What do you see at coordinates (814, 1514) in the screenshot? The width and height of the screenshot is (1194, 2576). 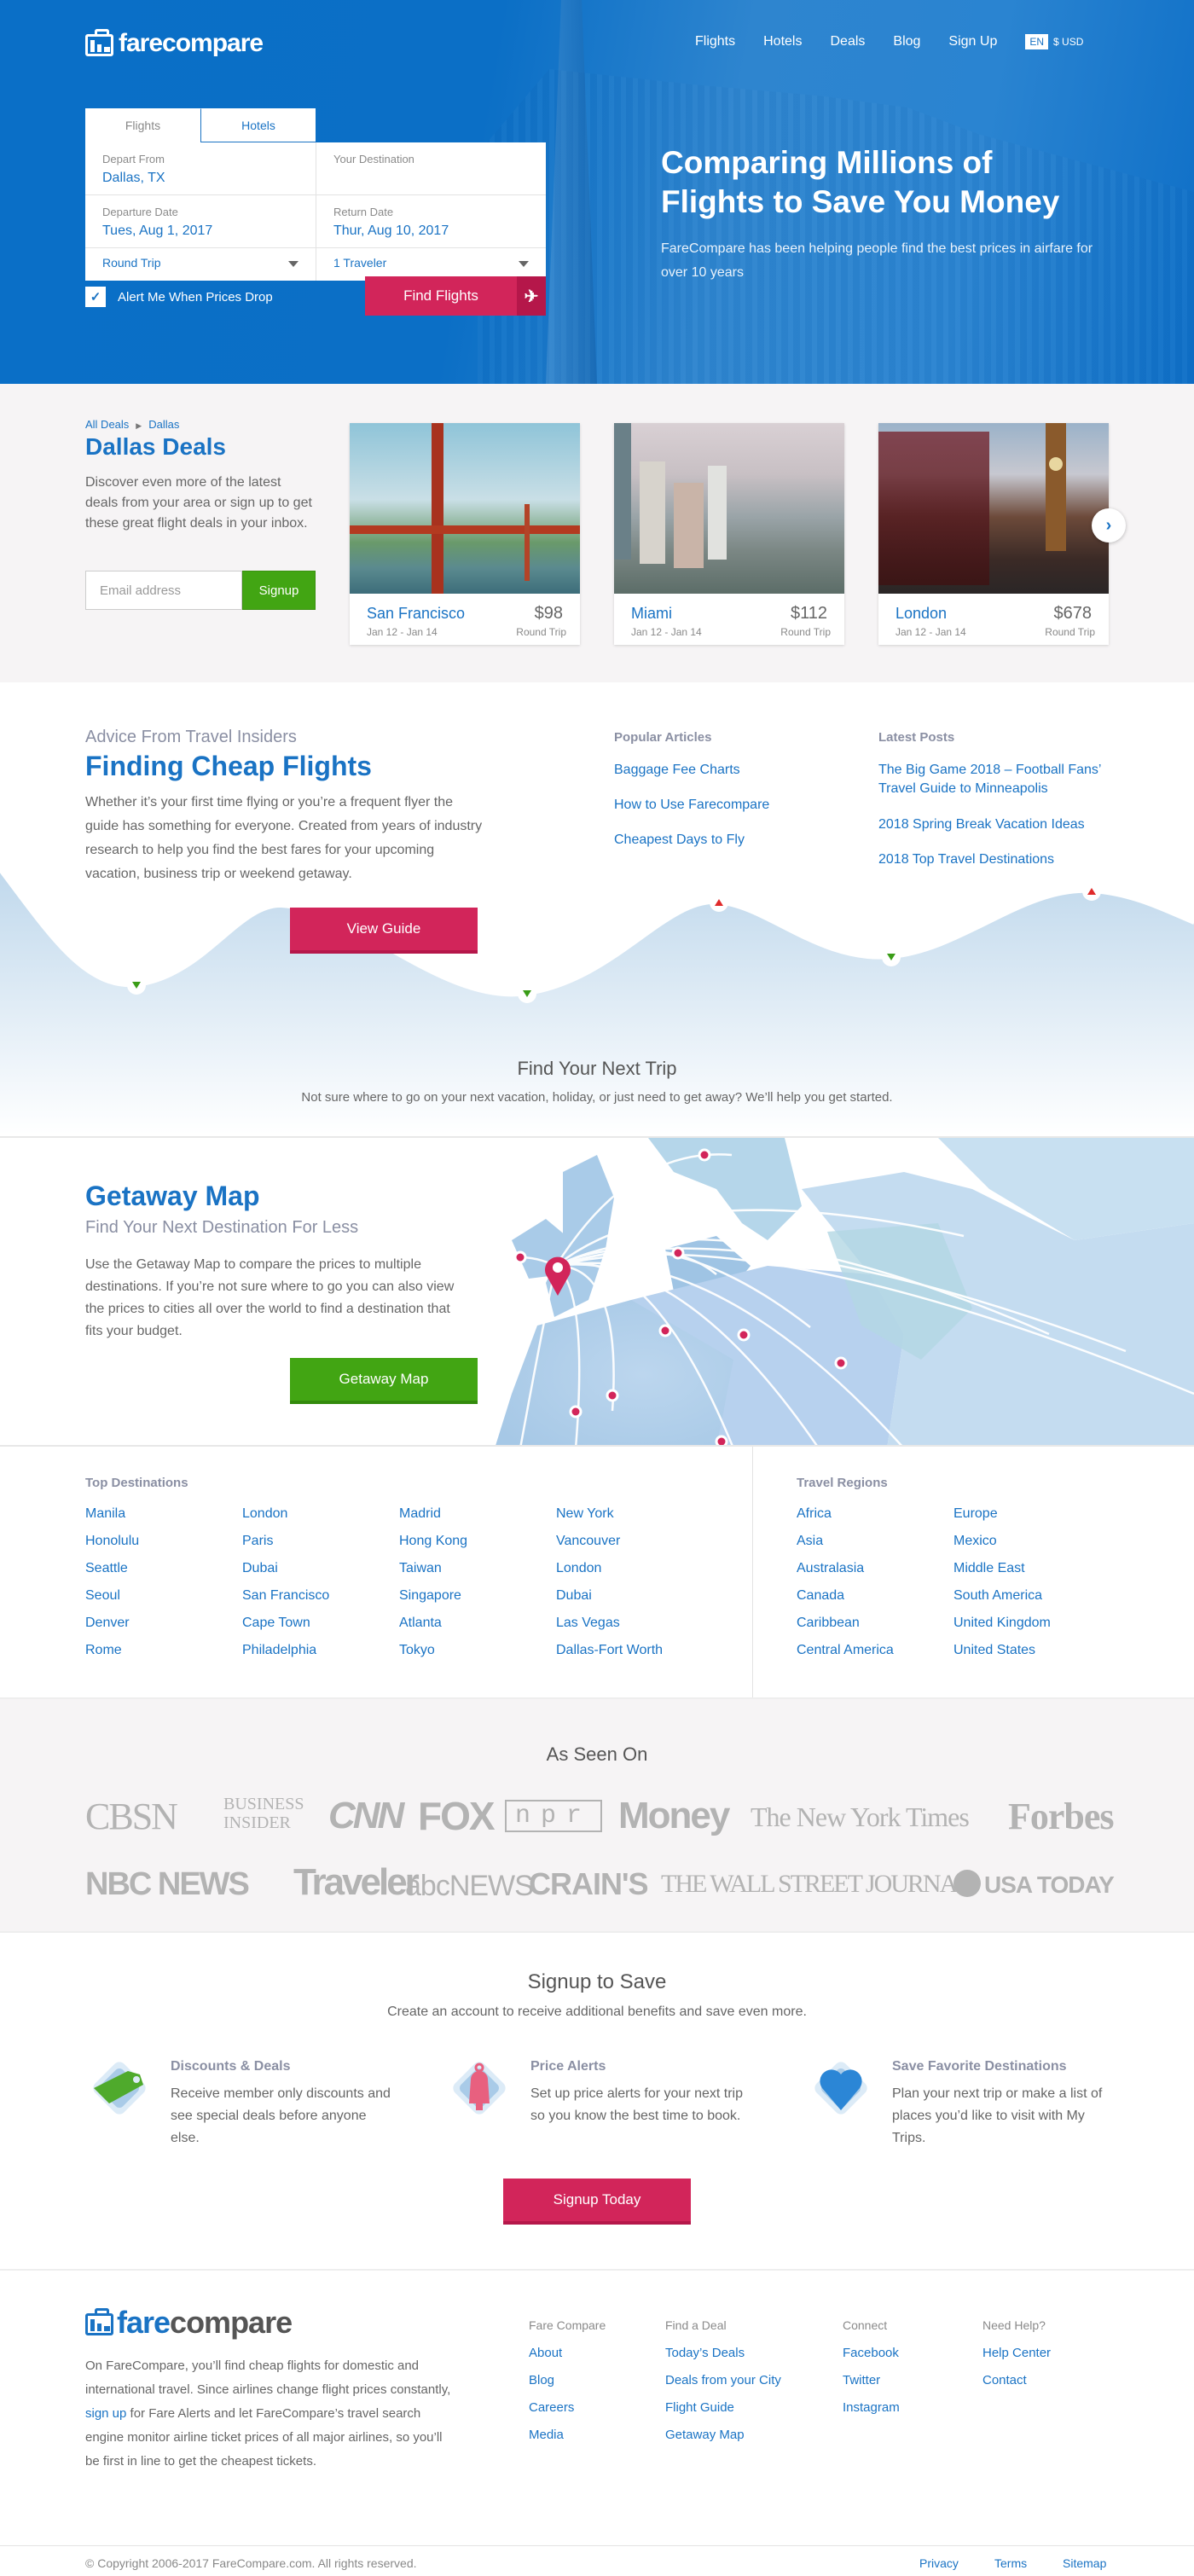 I see `region-link: Africa` at bounding box center [814, 1514].